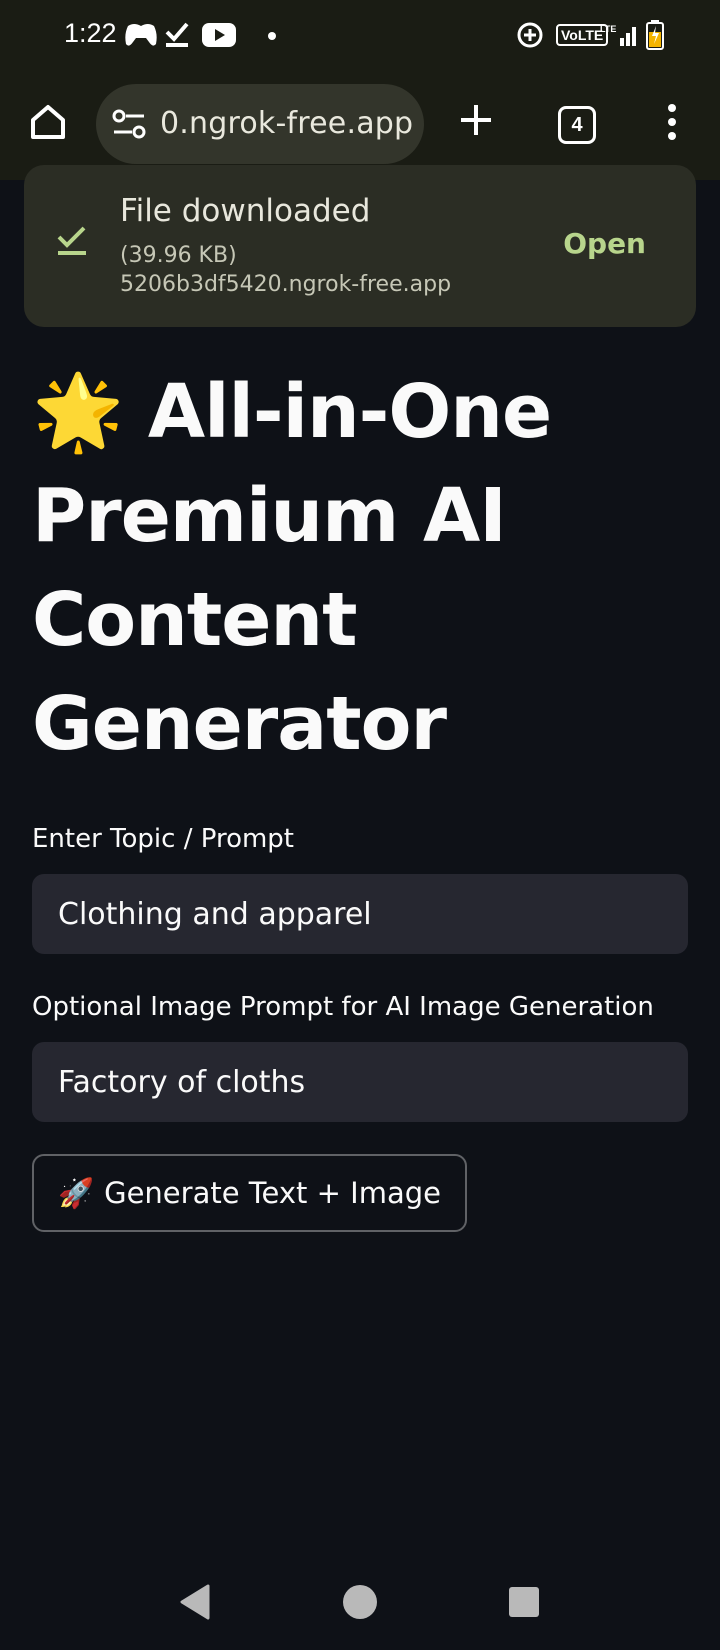 The width and height of the screenshot is (720, 1650). What do you see at coordinates (360, 914) in the screenshot?
I see `topic-input` at bounding box center [360, 914].